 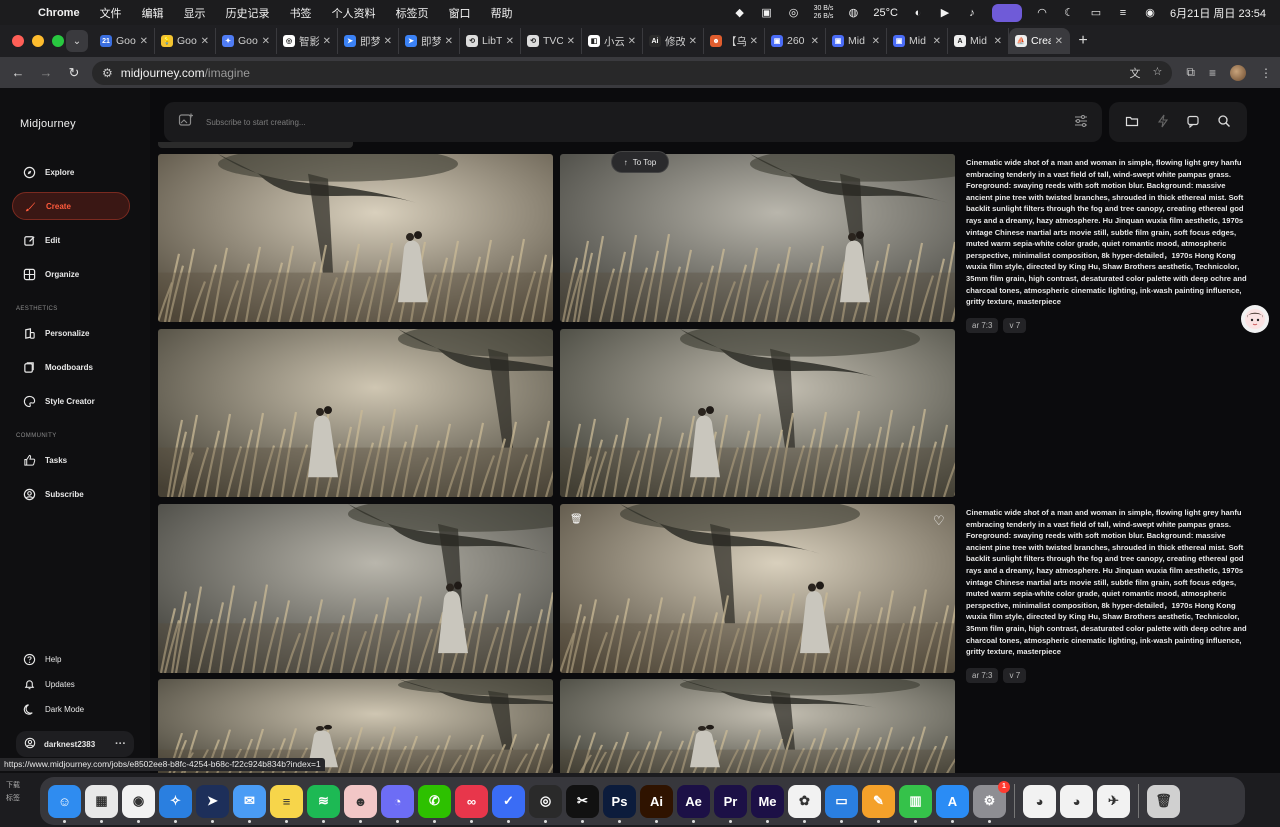 What do you see at coordinates (1069, 13) in the screenshot?
I see `focus-moon-icon: ☾` at bounding box center [1069, 13].